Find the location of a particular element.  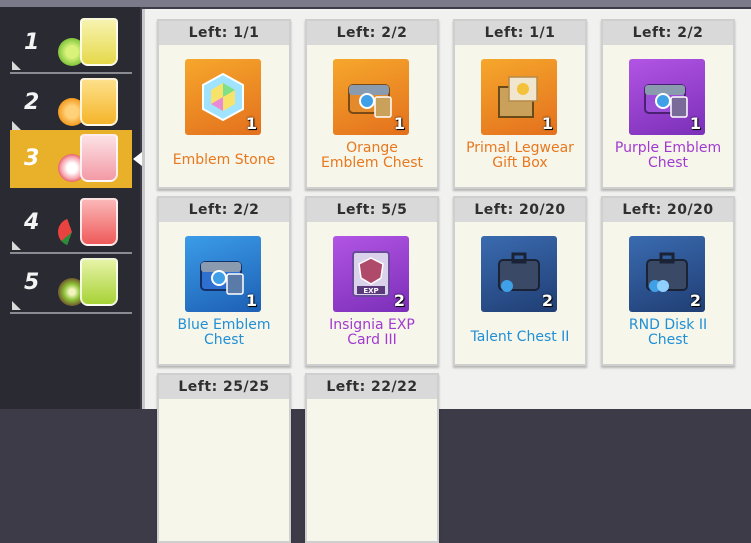

tier-tab-4: 4 is located at coordinates (71, 224).